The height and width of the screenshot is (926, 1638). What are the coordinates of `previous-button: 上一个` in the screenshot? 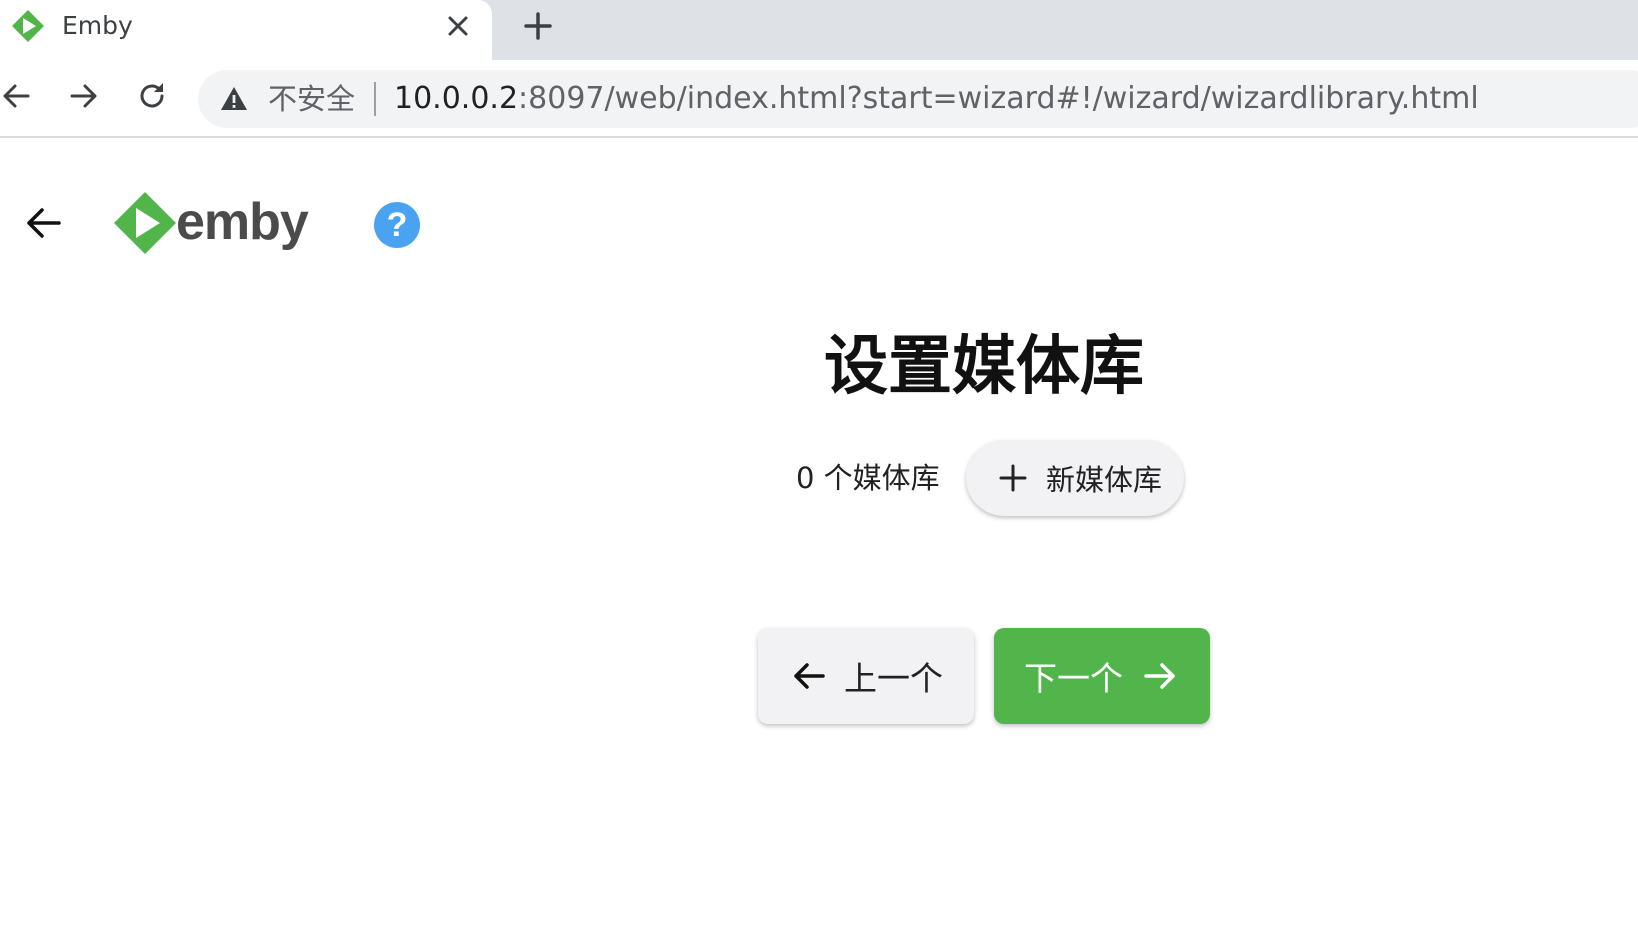 It's located at (866, 676).